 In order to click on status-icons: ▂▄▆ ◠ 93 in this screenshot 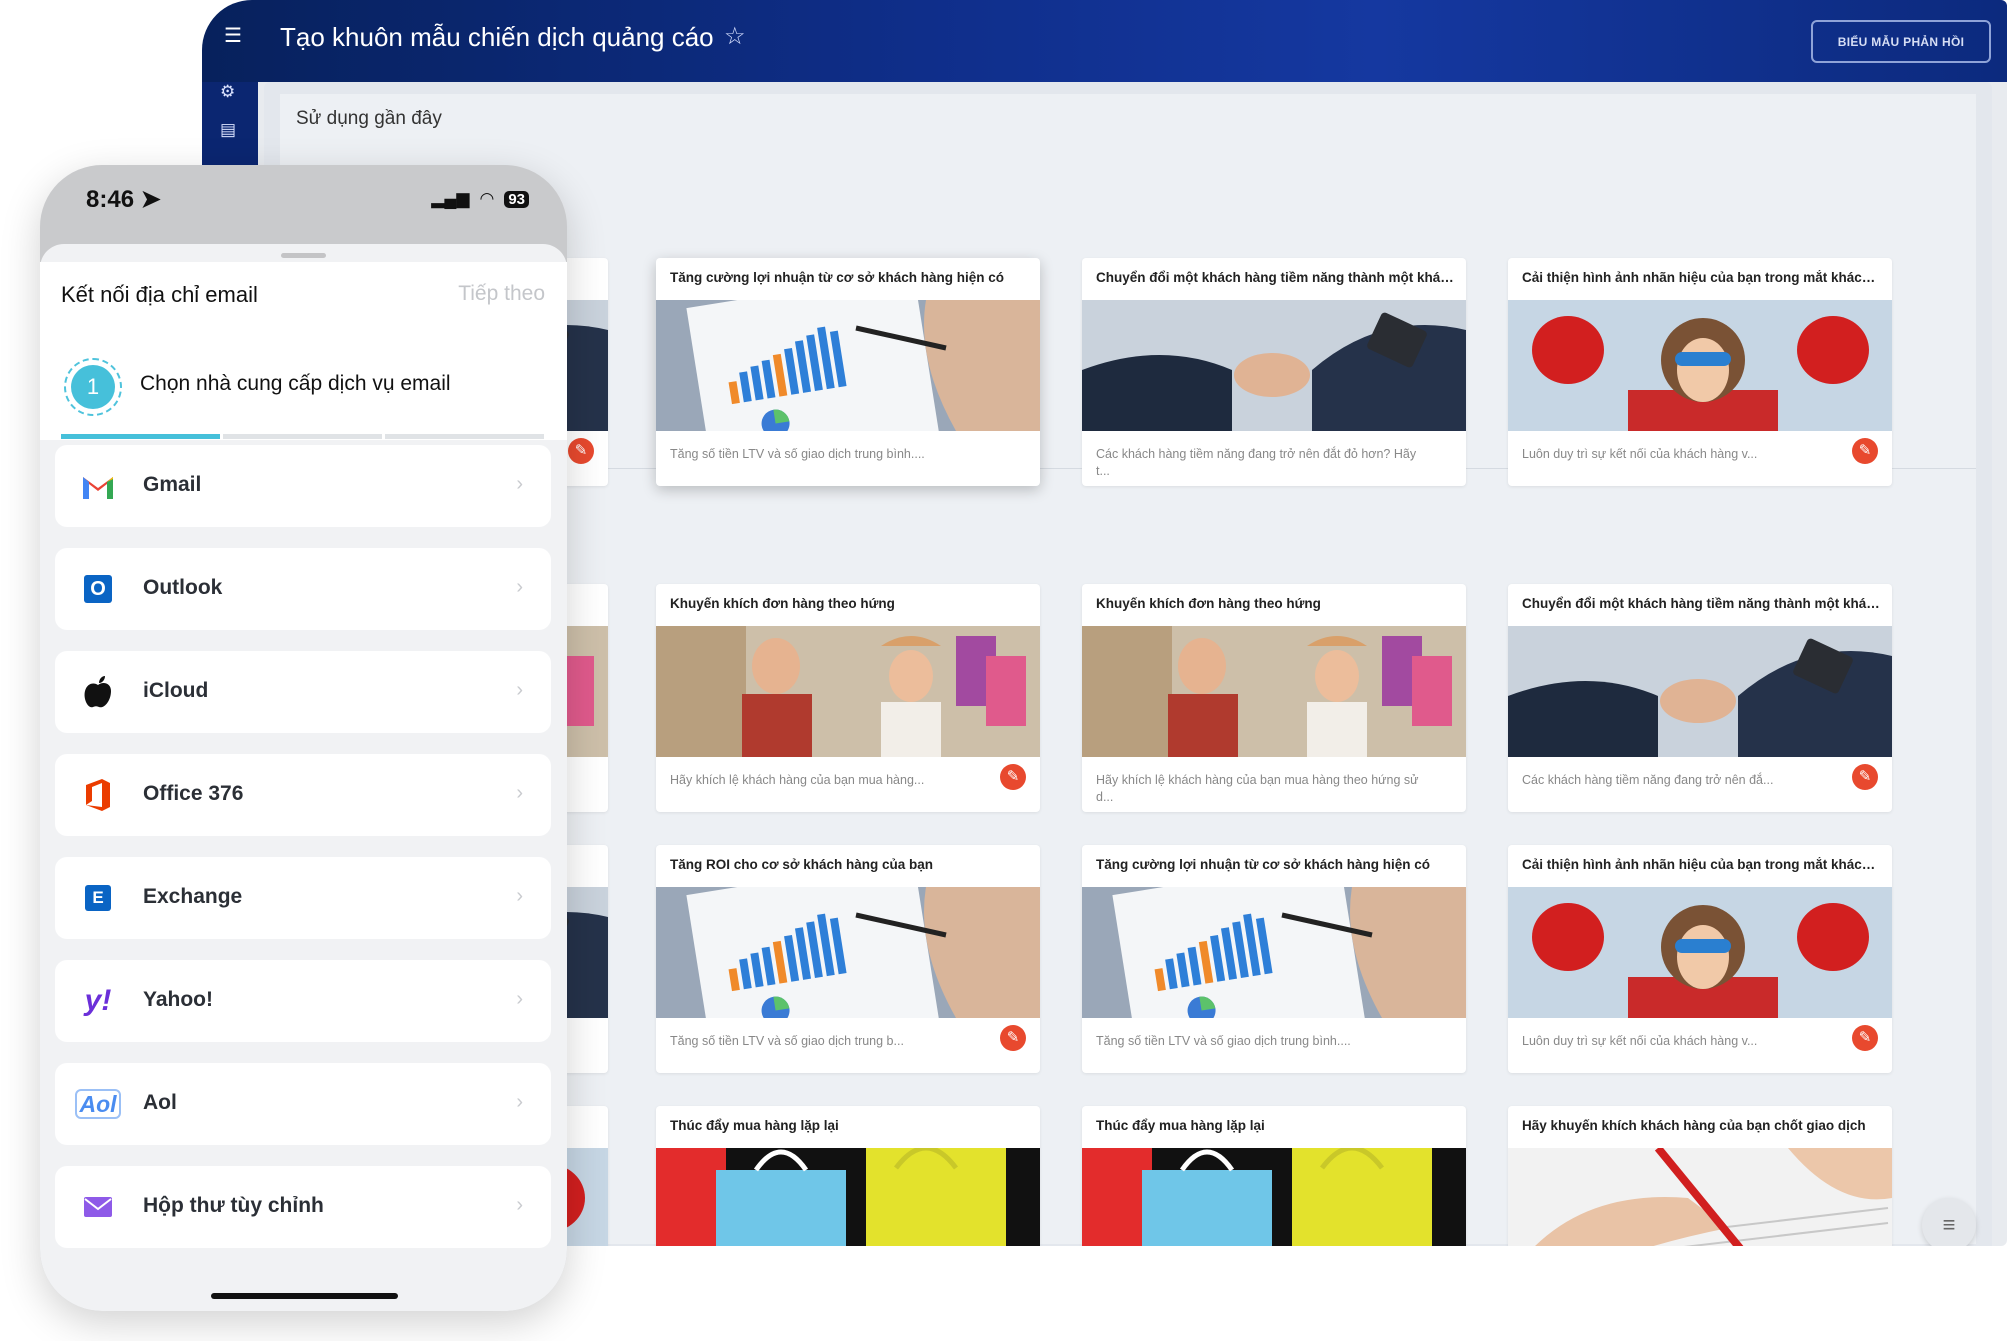, I will do `click(480, 199)`.